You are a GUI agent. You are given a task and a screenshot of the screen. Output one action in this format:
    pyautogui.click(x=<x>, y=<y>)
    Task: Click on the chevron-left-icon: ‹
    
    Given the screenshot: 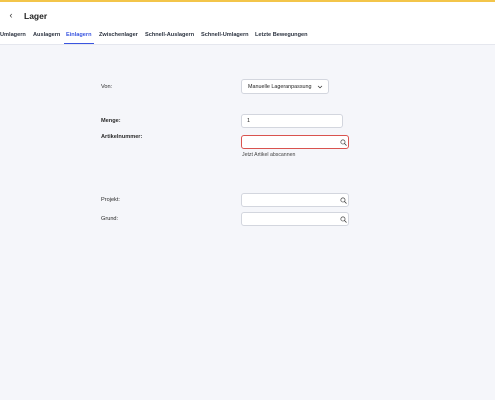 What is the action you would take?
    pyautogui.click(x=11, y=15)
    